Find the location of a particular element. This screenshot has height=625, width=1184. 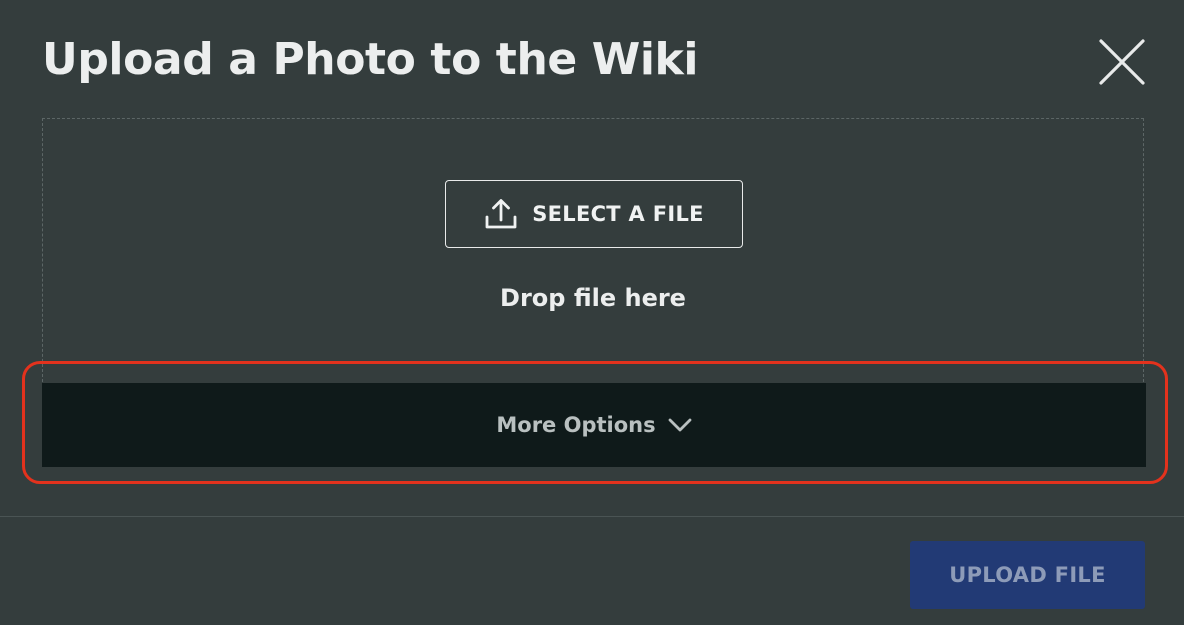

footer-divider is located at coordinates (592, 516).